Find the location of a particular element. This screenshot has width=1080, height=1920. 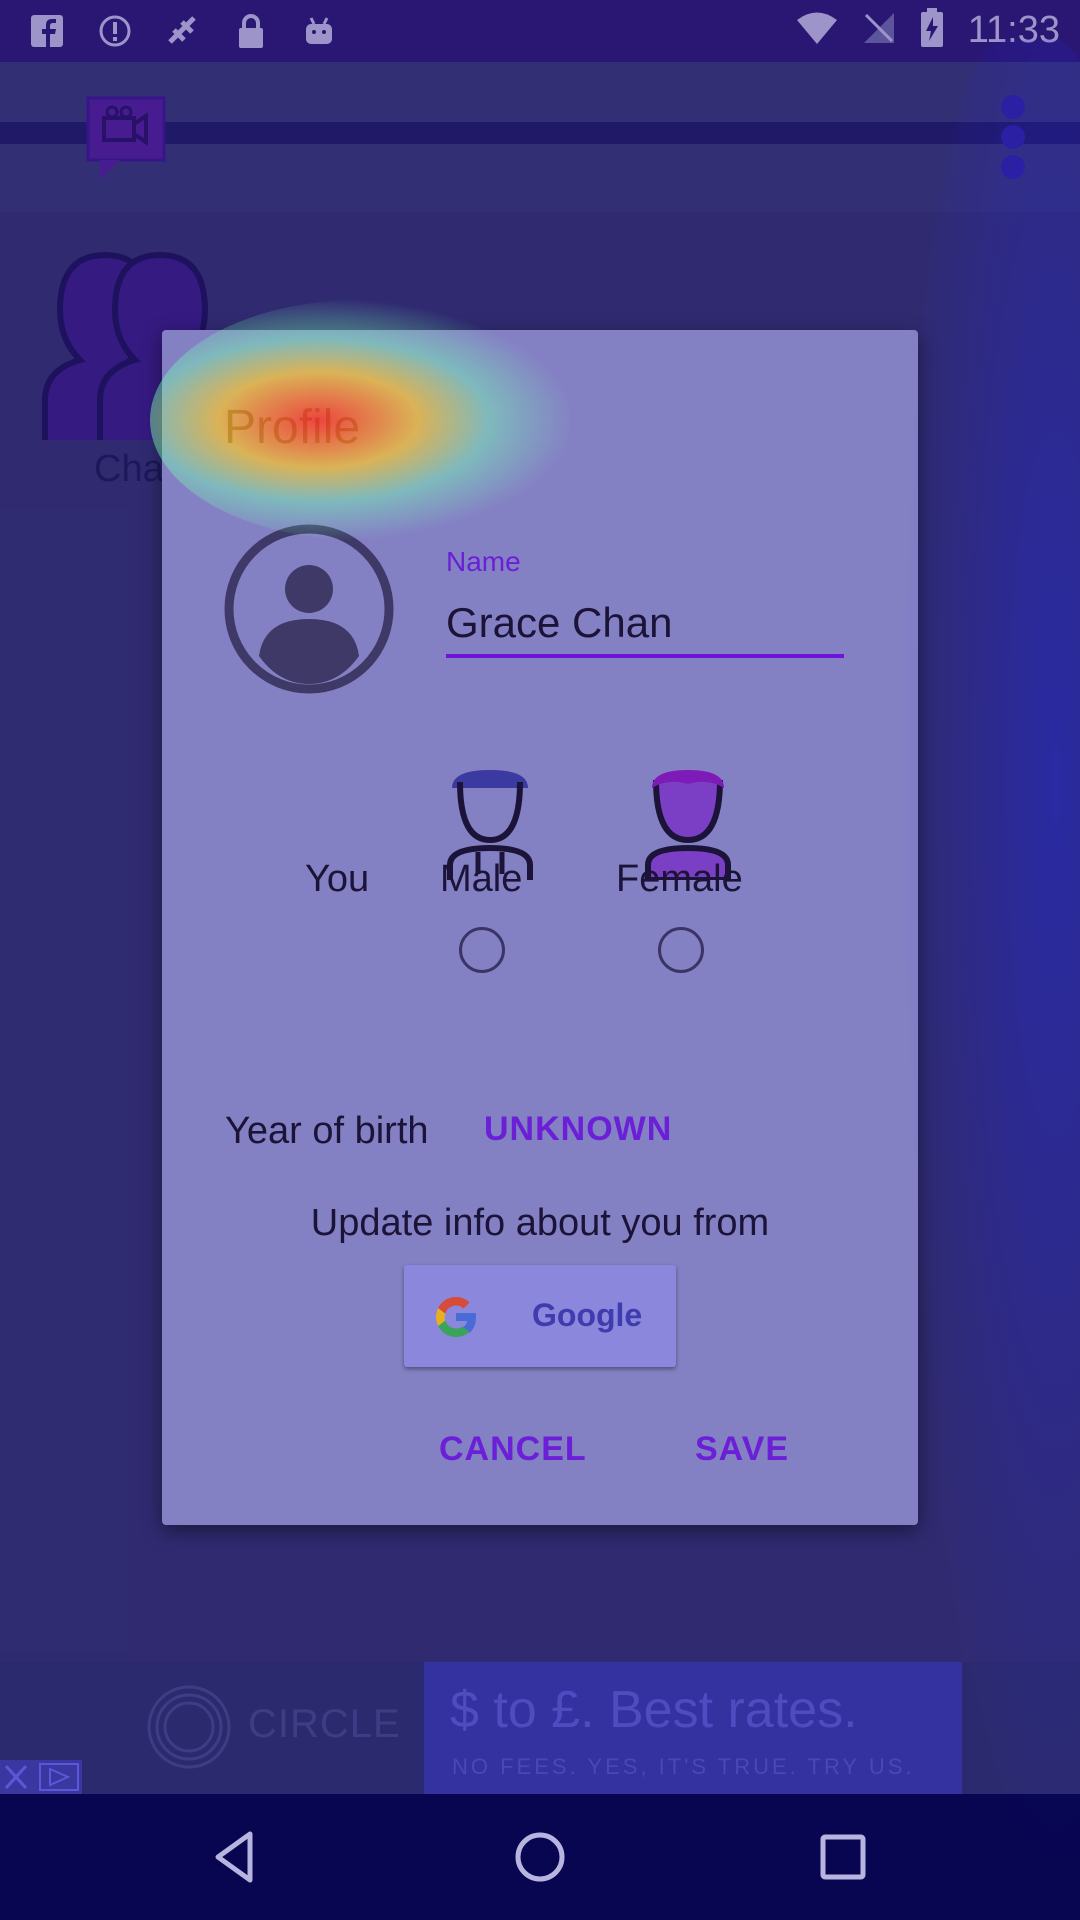

app-bar is located at coordinates (540, 137).